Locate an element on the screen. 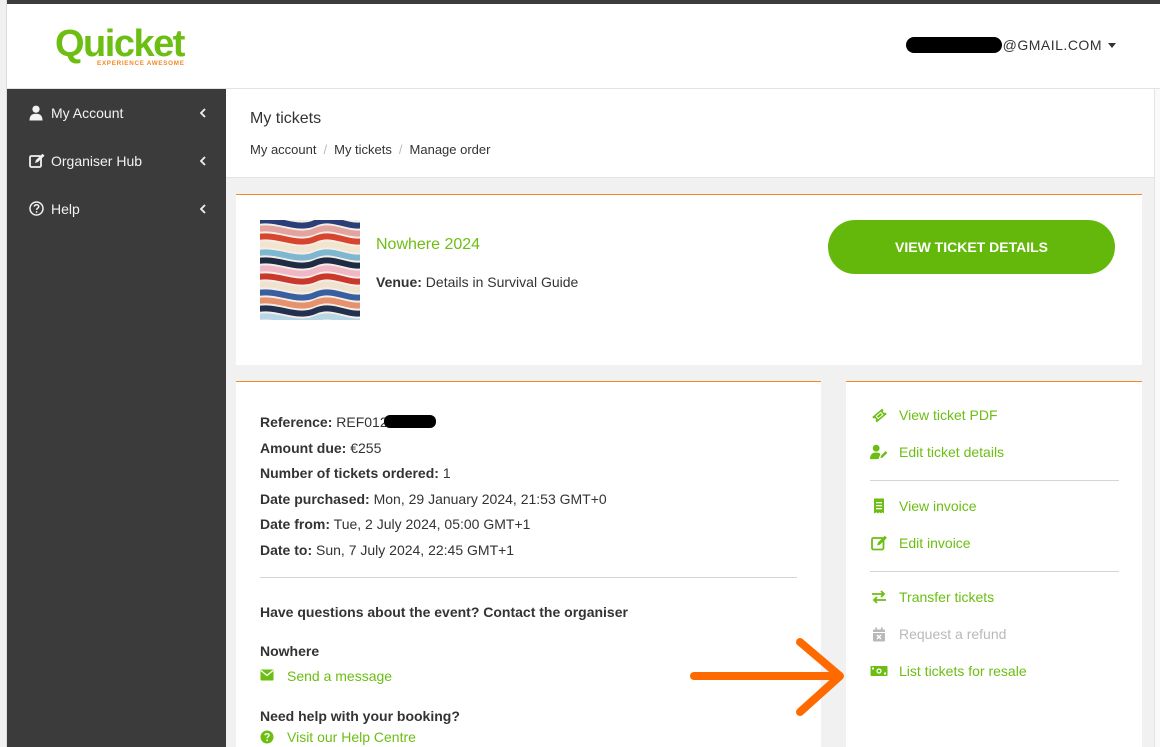 The height and width of the screenshot is (747, 1160). exchange-arrows-icon is located at coordinates (879, 597).